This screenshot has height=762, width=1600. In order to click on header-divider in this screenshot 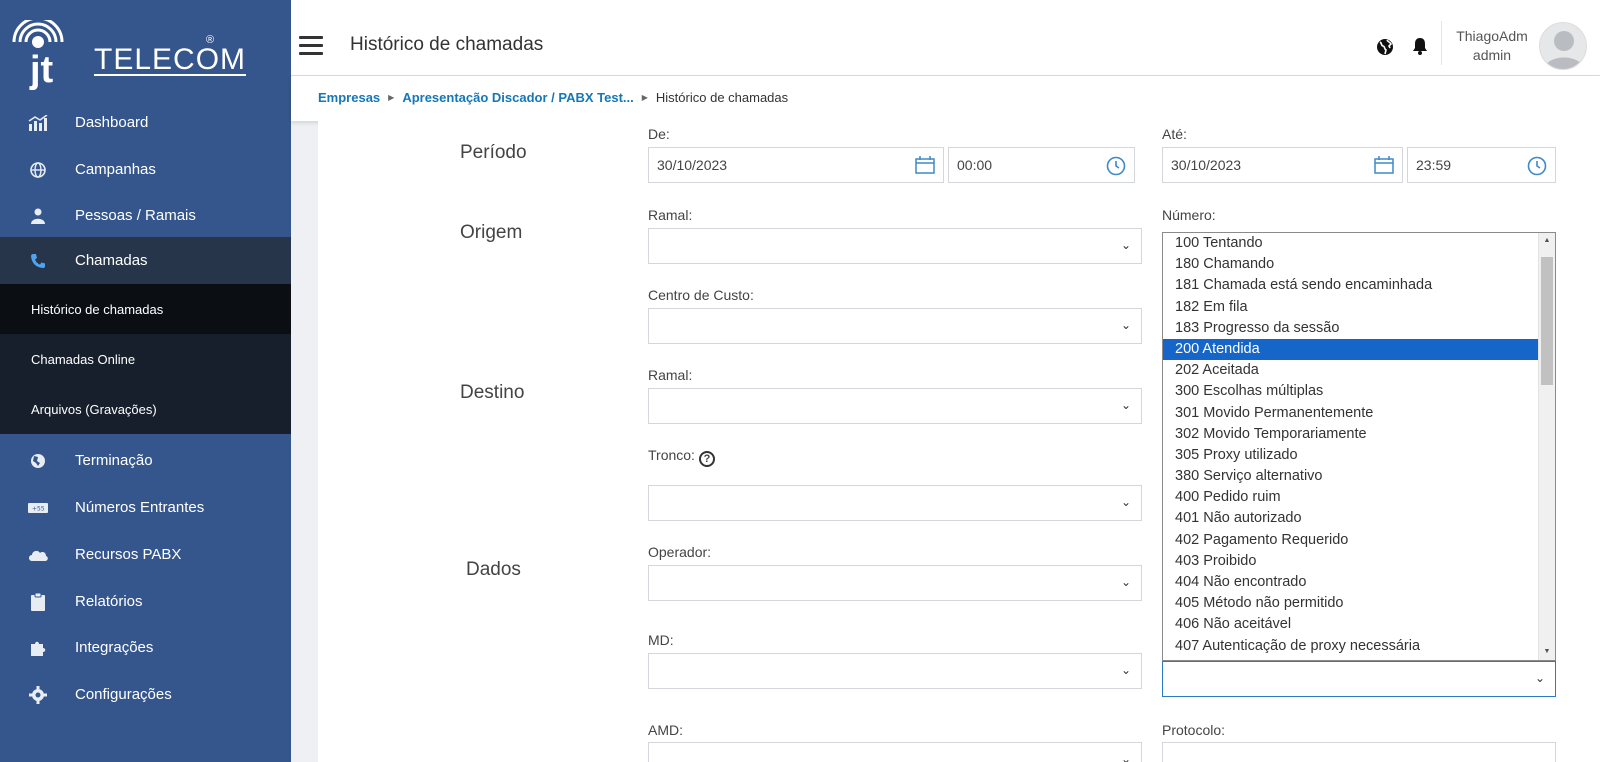, I will do `click(1441, 43)`.